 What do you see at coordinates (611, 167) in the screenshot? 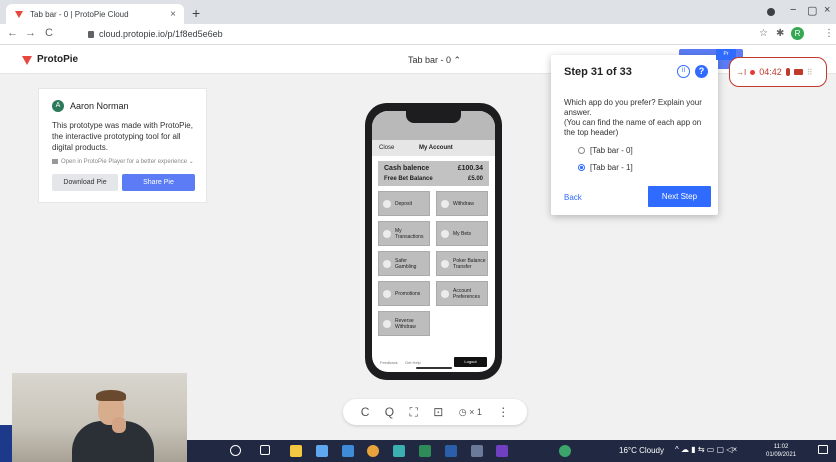
I see `option-label: [Tab bar - 1]` at bounding box center [611, 167].